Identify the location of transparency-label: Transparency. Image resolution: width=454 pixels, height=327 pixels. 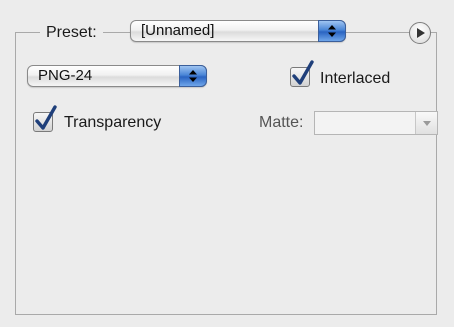
(112, 123).